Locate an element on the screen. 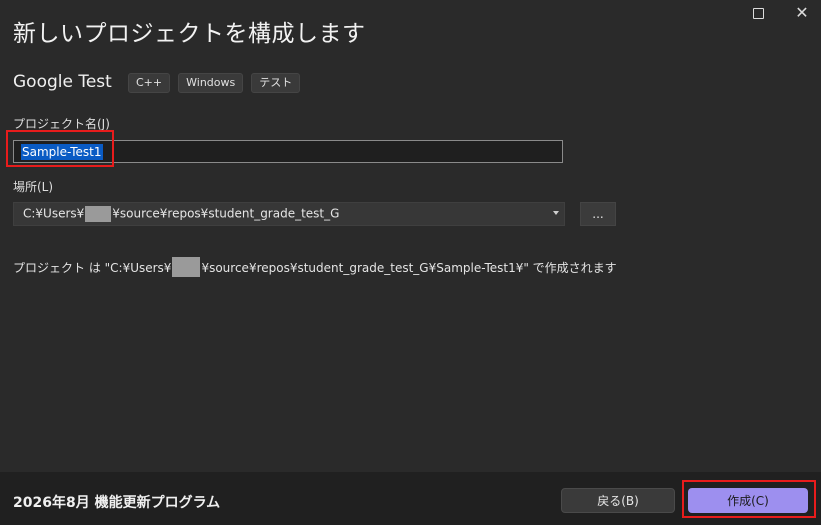 This screenshot has width=821, height=525. tag-language: C++ is located at coordinates (149, 83).